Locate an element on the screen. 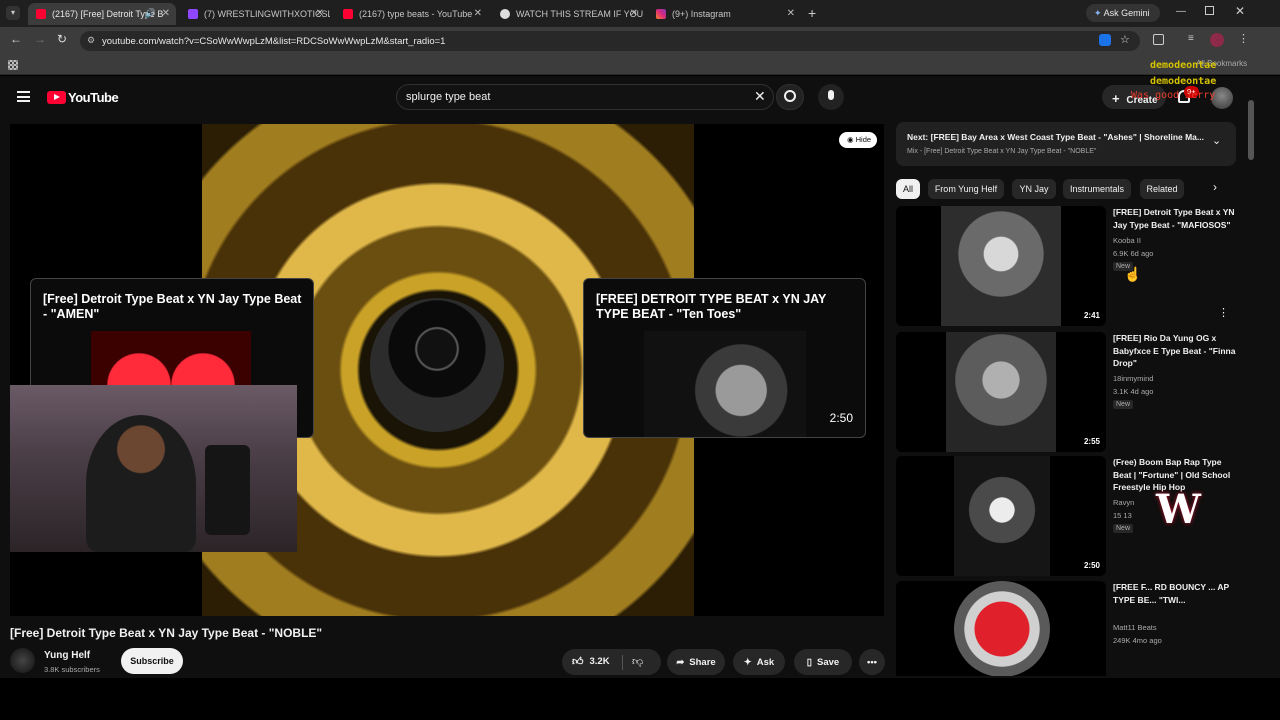 The height and width of the screenshot is (720, 1280). dislike-button: 👎︎ is located at coordinates (637, 661).